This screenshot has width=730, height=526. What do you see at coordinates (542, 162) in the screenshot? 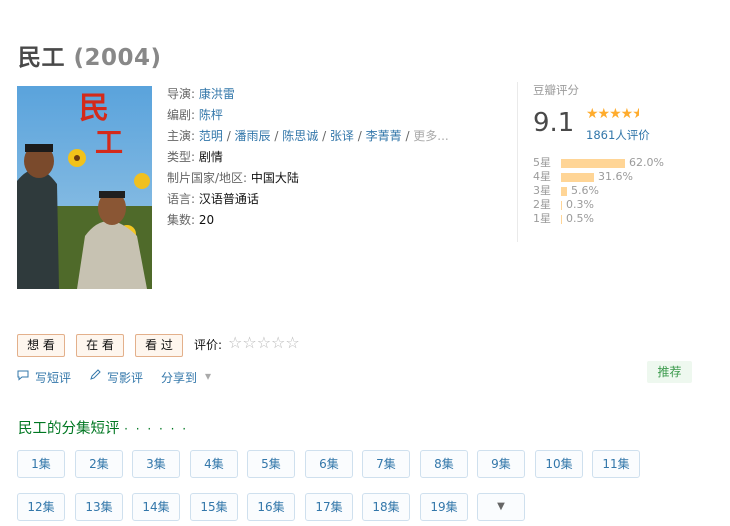
I see `rating-star-label: 5星` at bounding box center [542, 162].